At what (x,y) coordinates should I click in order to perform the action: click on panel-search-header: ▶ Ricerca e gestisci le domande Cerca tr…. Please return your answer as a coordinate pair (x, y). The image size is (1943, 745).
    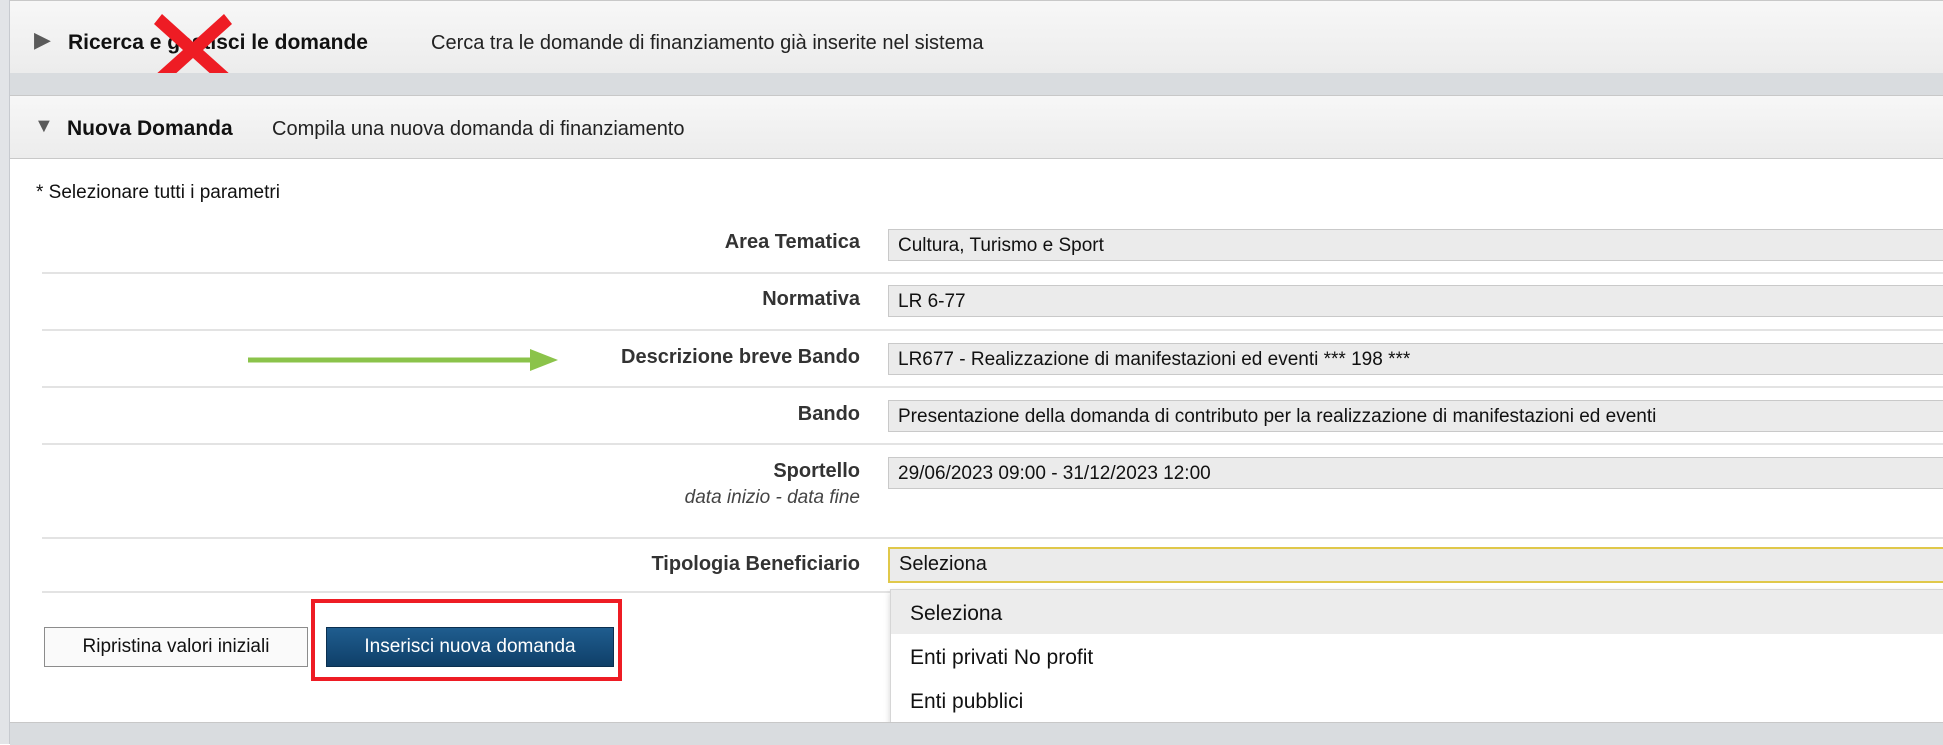
    Looking at the image, I should click on (976, 37).